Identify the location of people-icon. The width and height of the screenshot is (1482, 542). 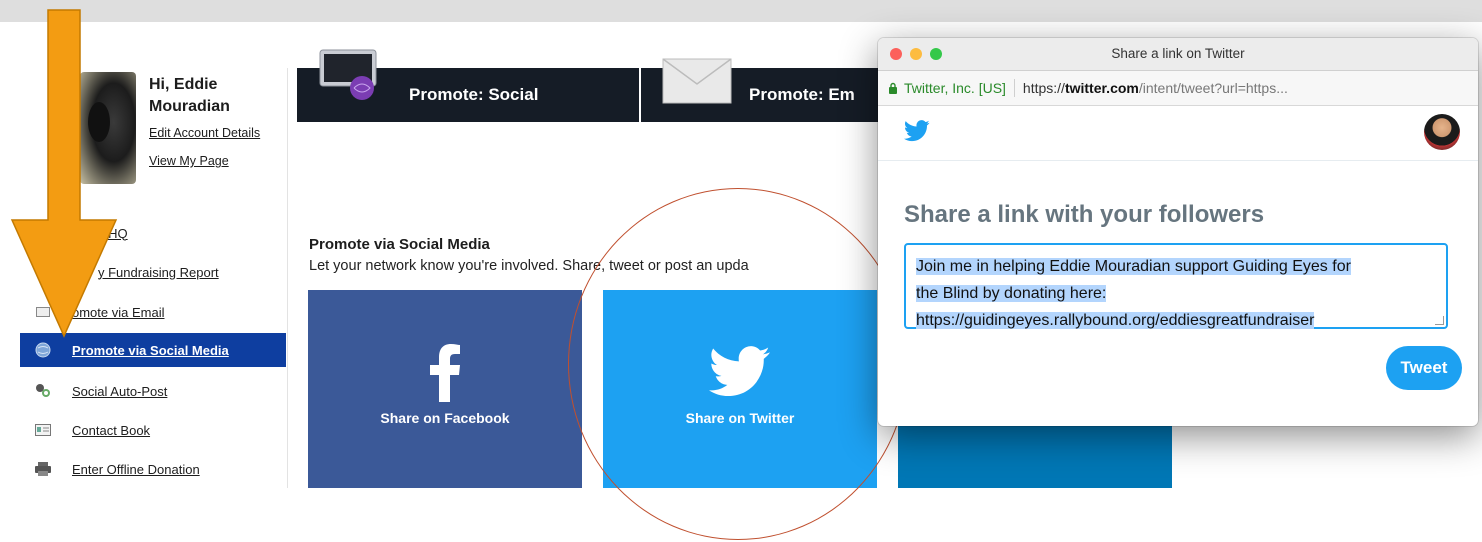
(43, 391).